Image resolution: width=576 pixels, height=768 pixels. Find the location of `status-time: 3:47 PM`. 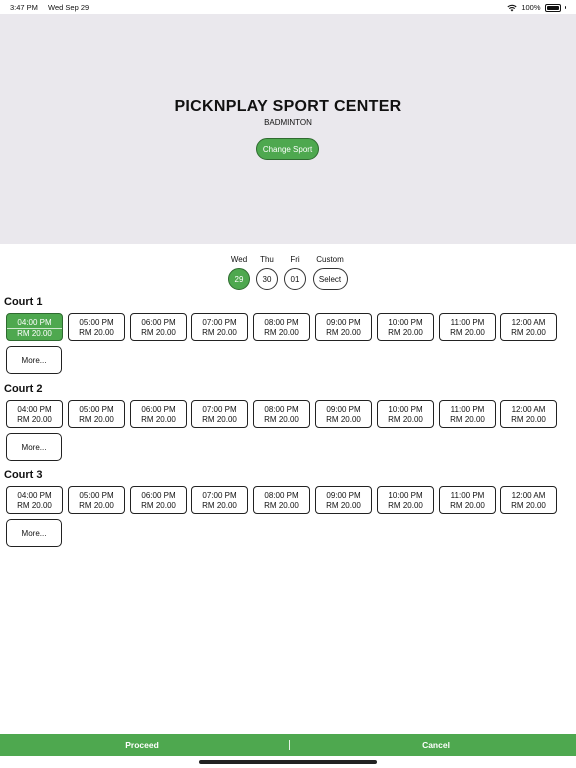

status-time: 3:47 PM is located at coordinates (24, 7).